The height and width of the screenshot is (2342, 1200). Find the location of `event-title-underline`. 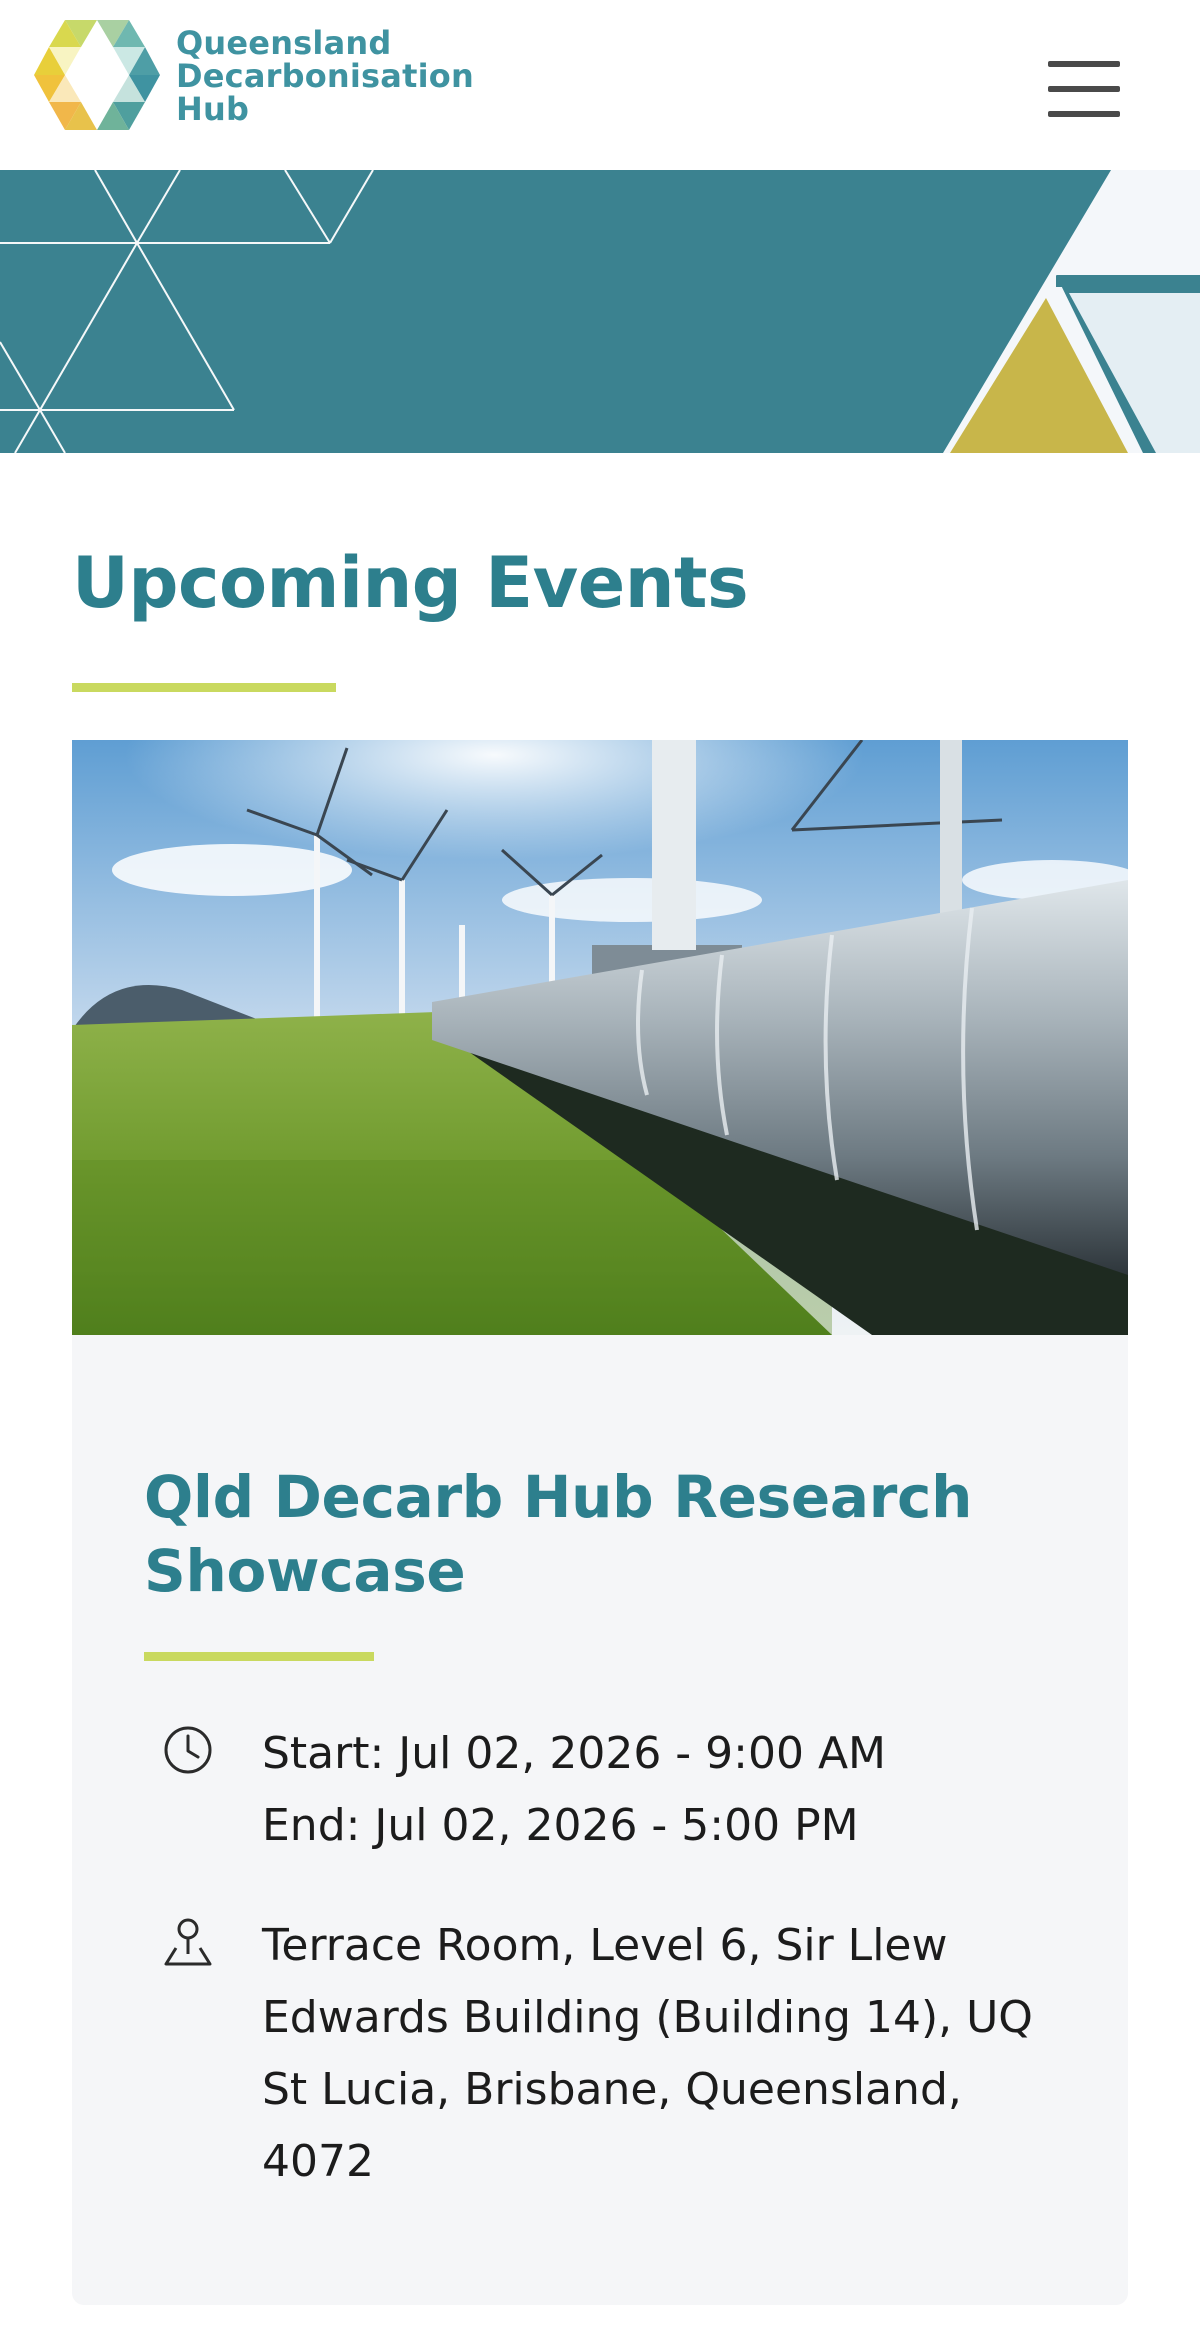

event-title-underline is located at coordinates (259, 1656).